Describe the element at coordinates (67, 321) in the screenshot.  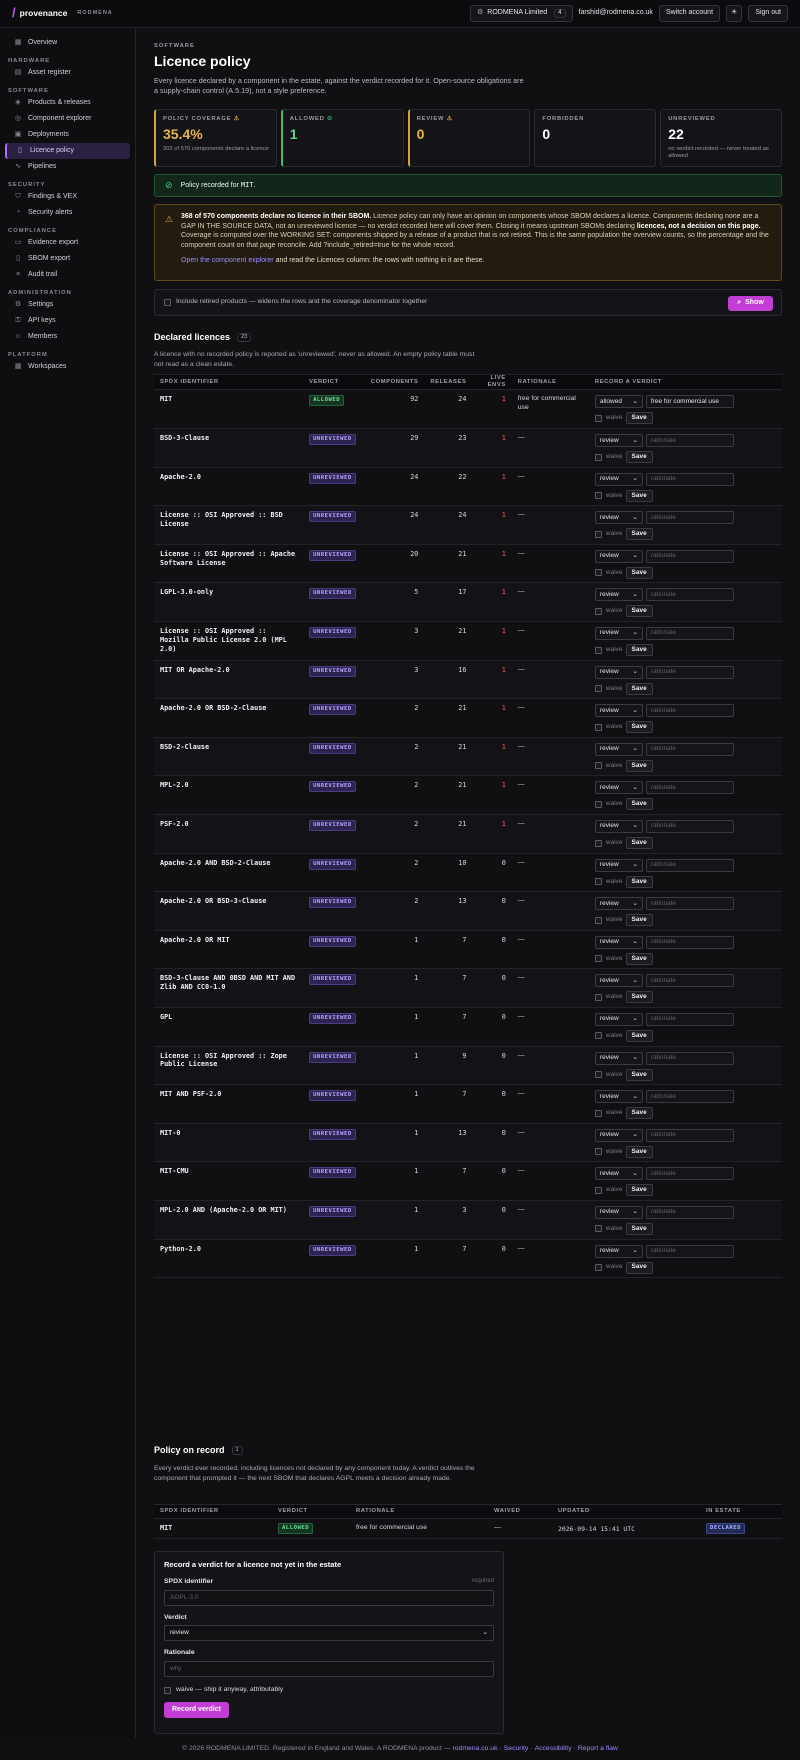
I see `sidebar-item-api-keys: ⚿ API keys` at that location.